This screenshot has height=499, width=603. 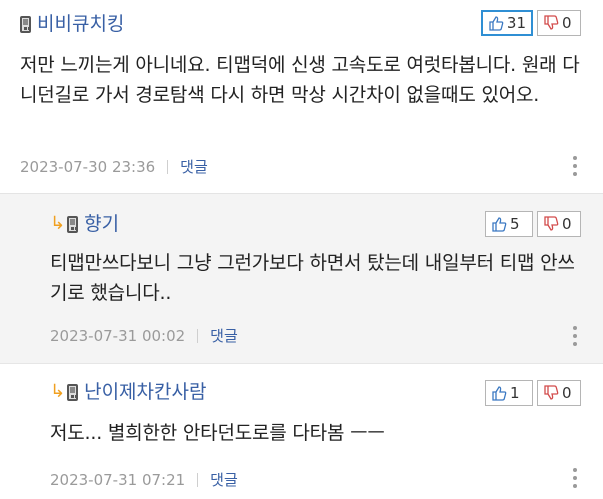 I want to click on comment-header: ↳ 향기, so click(x=84, y=224).